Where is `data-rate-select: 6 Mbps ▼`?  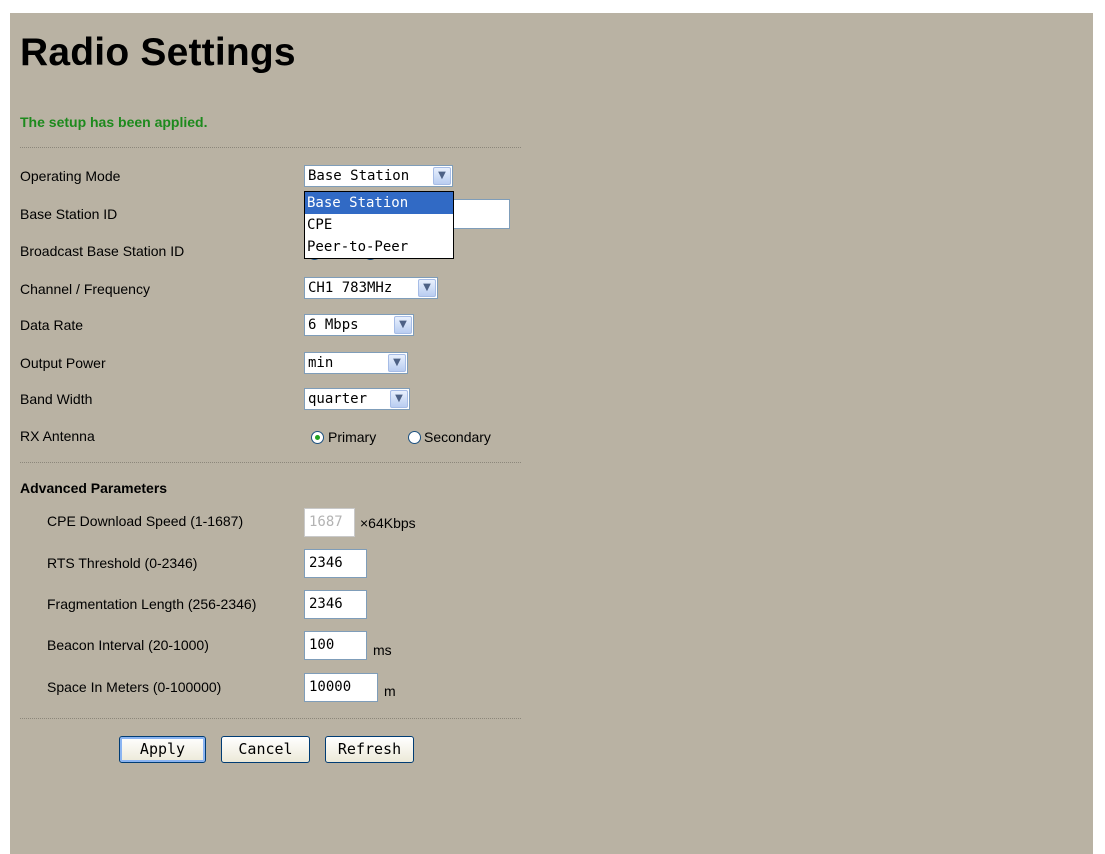 data-rate-select: 6 Mbps ▼ is located at coordinates (359, 325).